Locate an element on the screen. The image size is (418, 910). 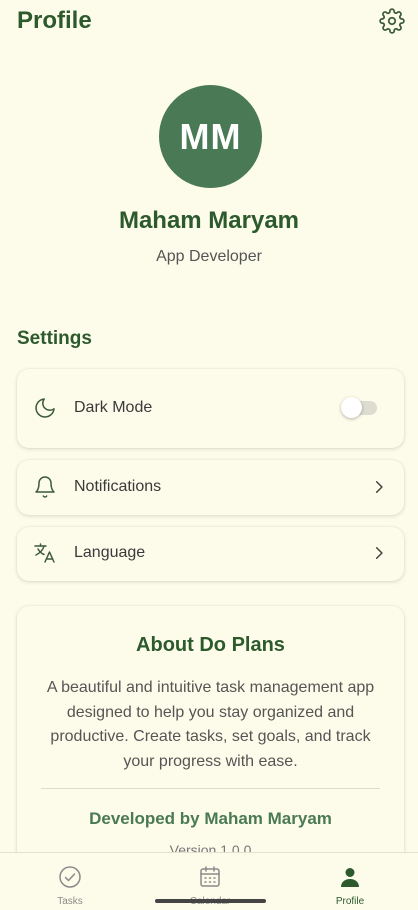
avatar-initials: MM is located at coordinates (210, 136).